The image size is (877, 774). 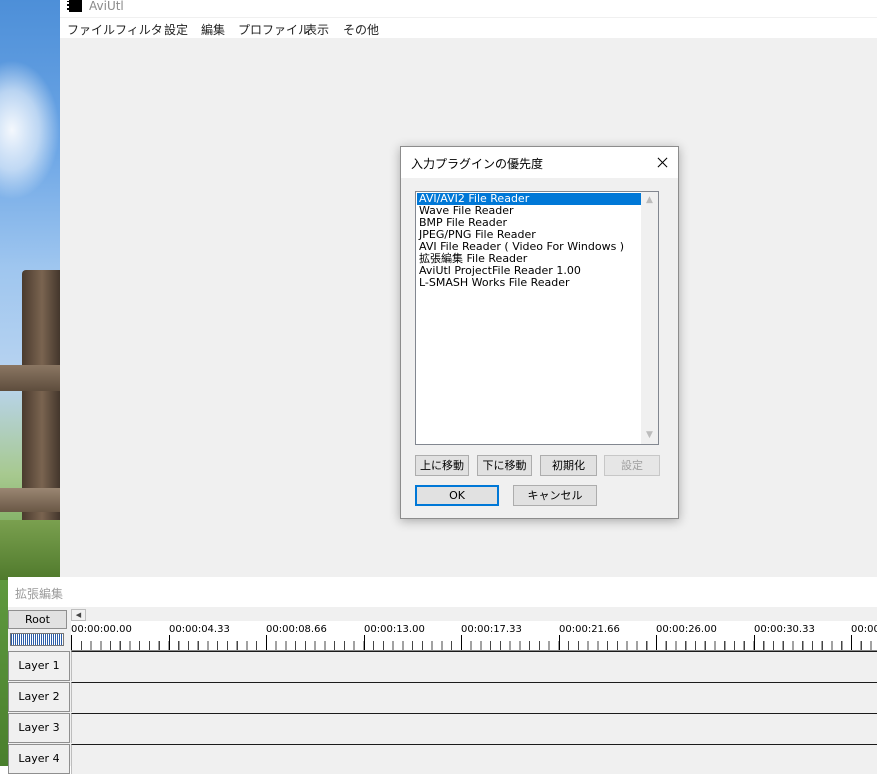 What do you see at coordinates (457, 495) in the screenshot?
I see `ok-button: OK` at bounding box center [457, 495].